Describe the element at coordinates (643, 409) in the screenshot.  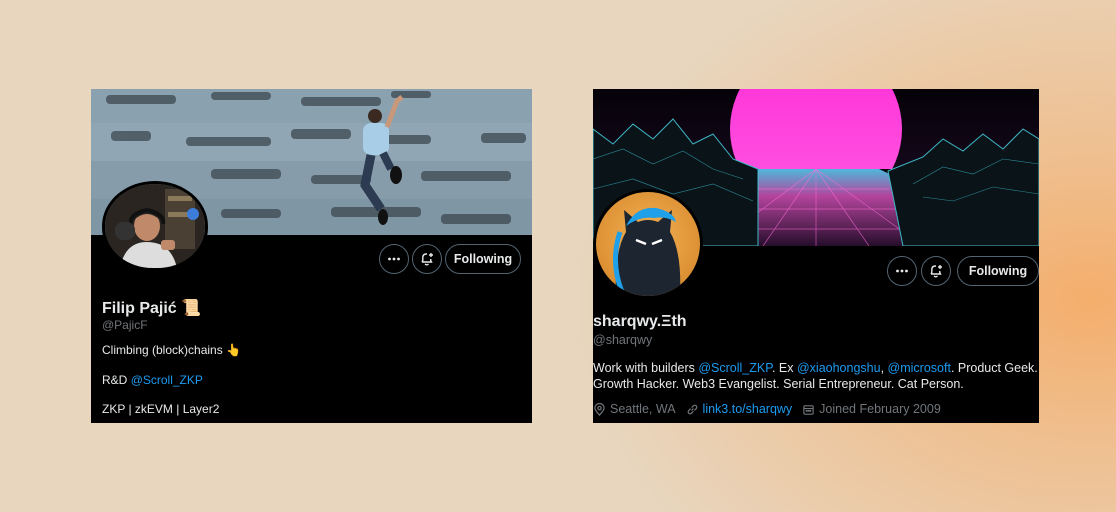
I see `location-text: Seattle, WA` at that location.